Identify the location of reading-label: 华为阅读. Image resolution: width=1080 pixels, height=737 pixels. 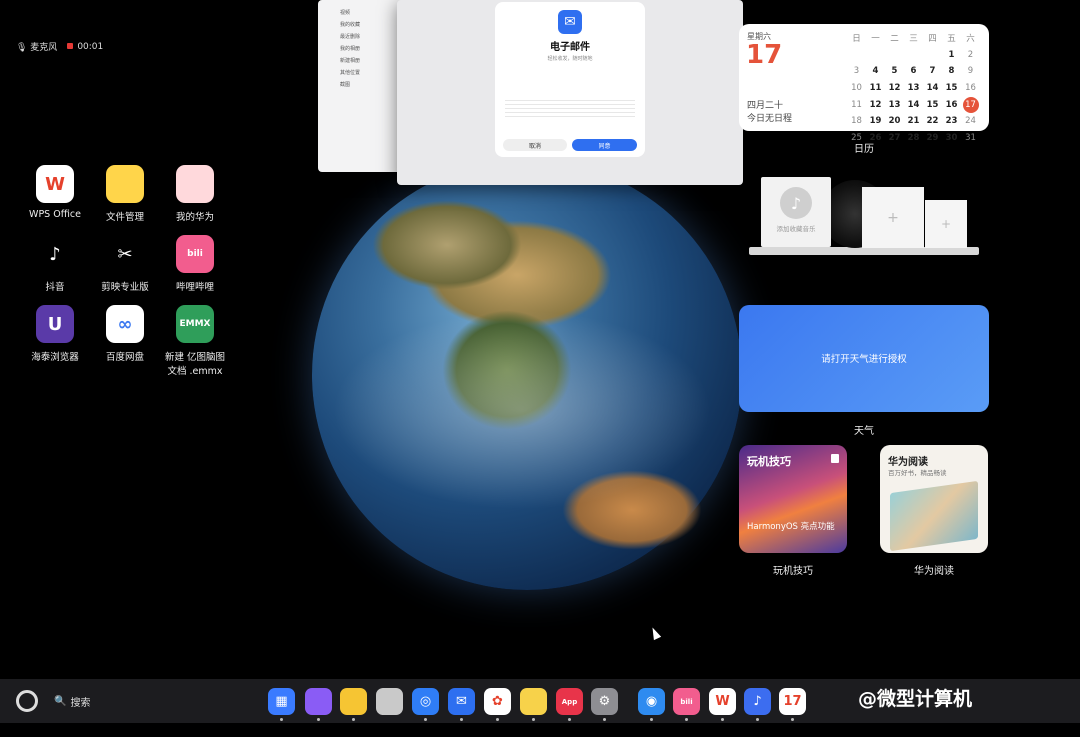
(934, 571).